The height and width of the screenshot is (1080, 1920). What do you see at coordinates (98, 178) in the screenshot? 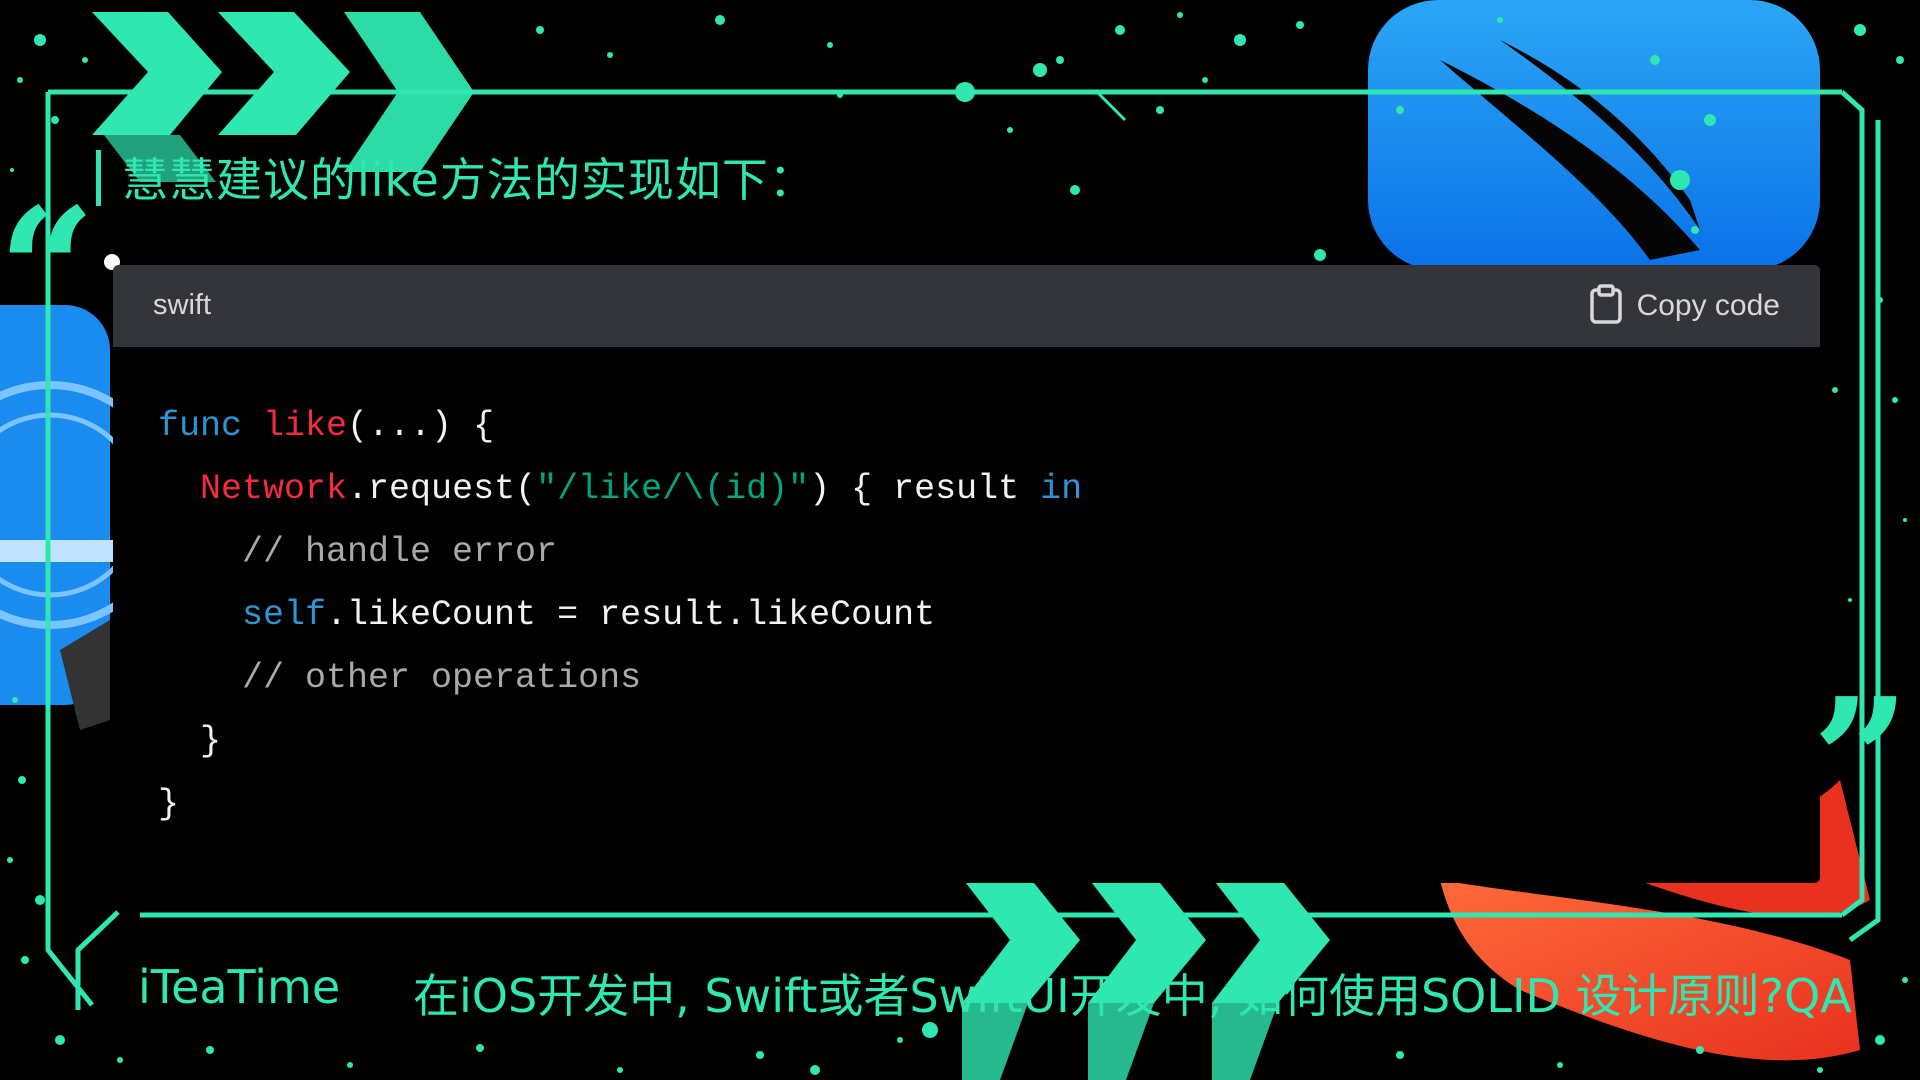
I see `heading-accent-bar` at bounding box center [98, 178].